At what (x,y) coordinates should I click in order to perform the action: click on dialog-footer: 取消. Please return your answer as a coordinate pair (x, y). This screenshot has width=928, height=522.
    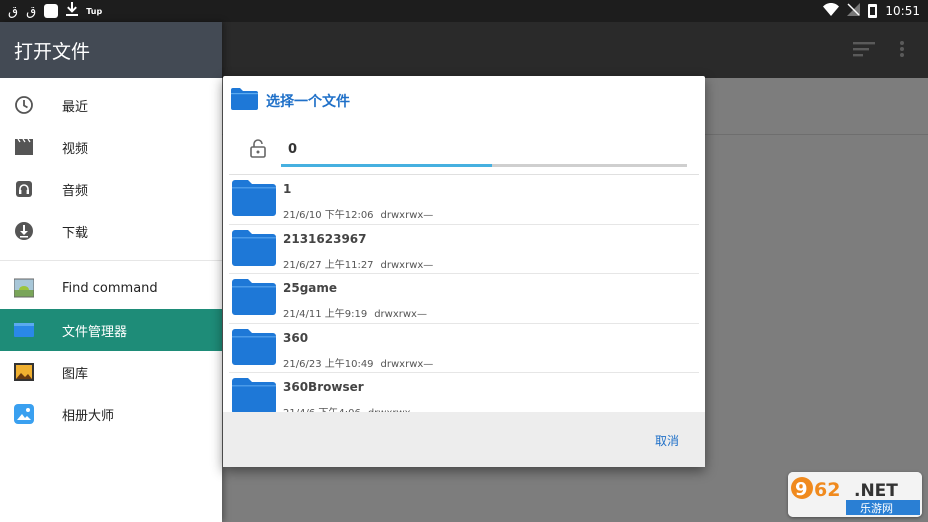
    Looking at the image, I should click on (464, 439).